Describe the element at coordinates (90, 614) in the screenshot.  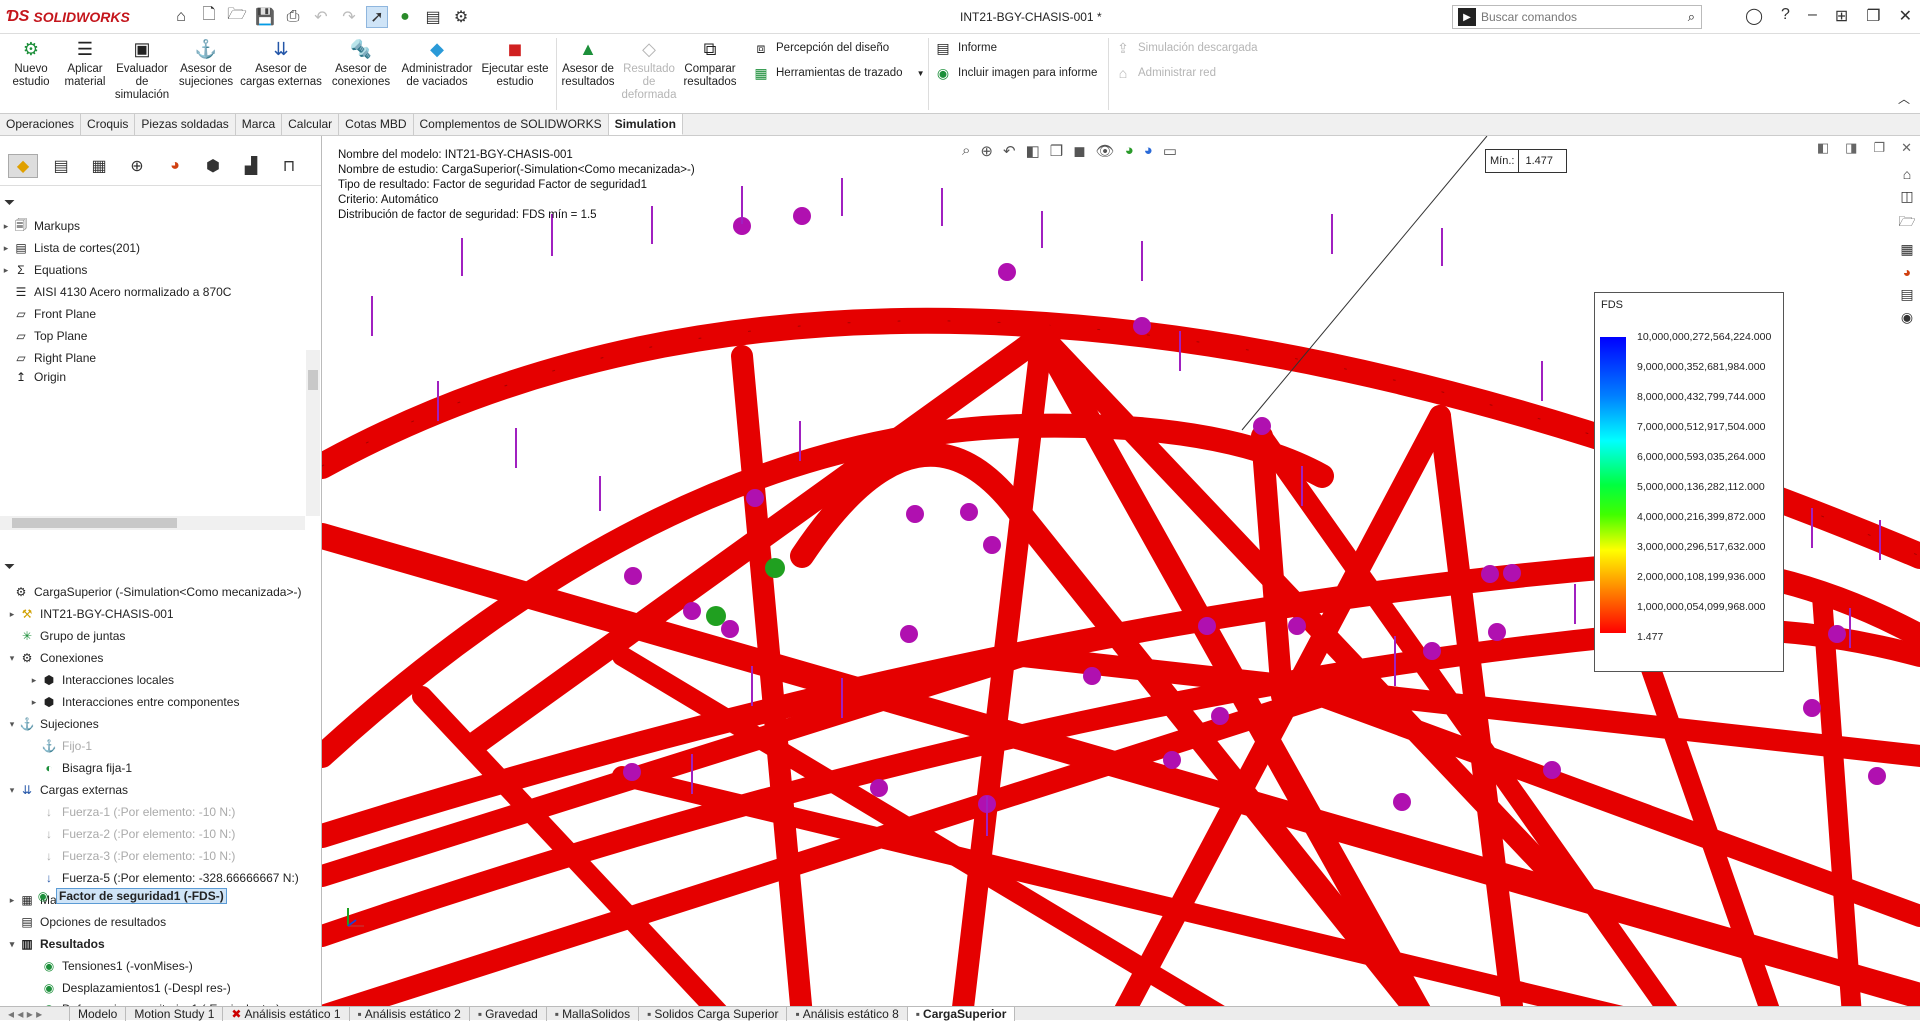
I see `tree-item-model: ▸ ⚒ INT21-BGY-CHASIS-001` at that location.